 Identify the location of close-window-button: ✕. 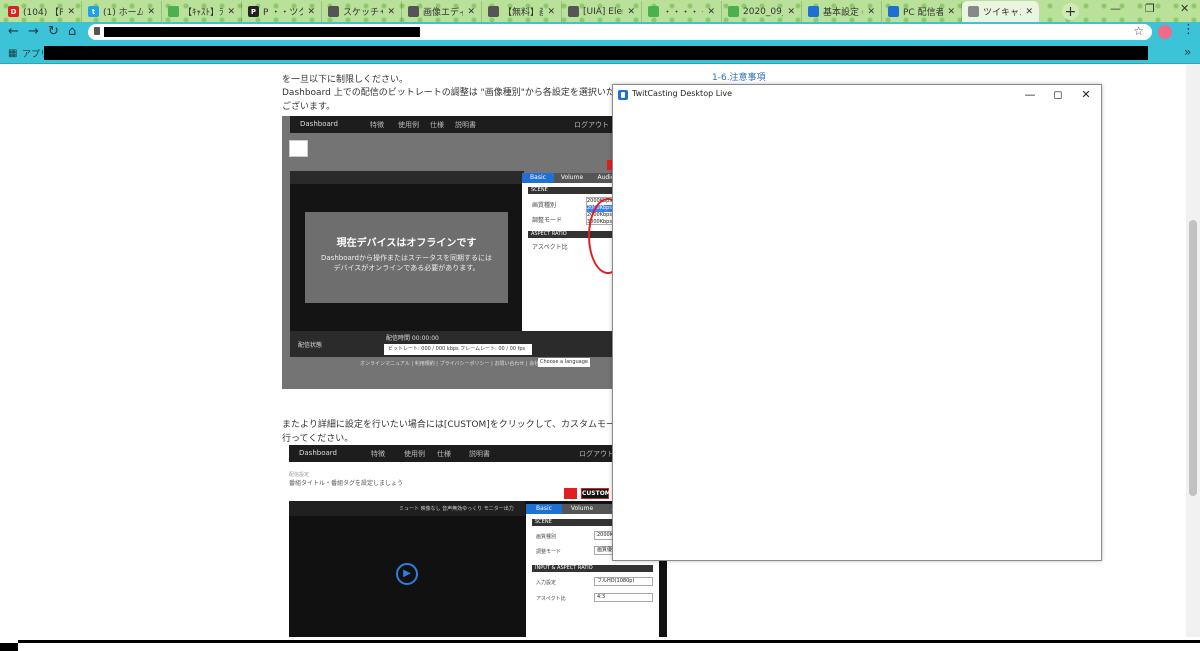
(1184, 8).